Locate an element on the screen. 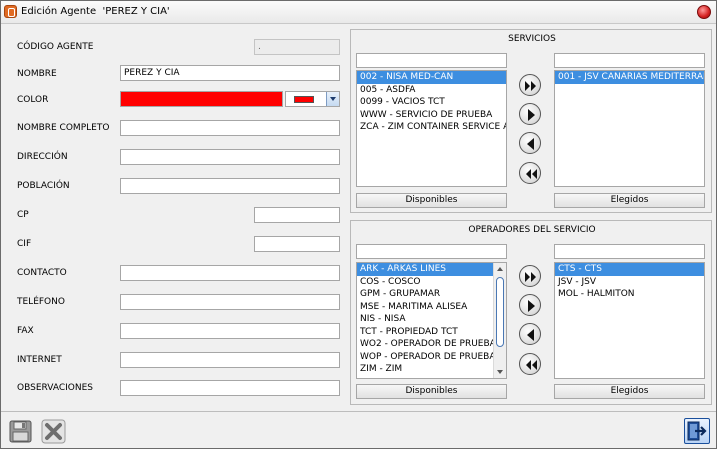  list-item: MSE - MARITIMA ALISEA is located at coordinates (431, 307).